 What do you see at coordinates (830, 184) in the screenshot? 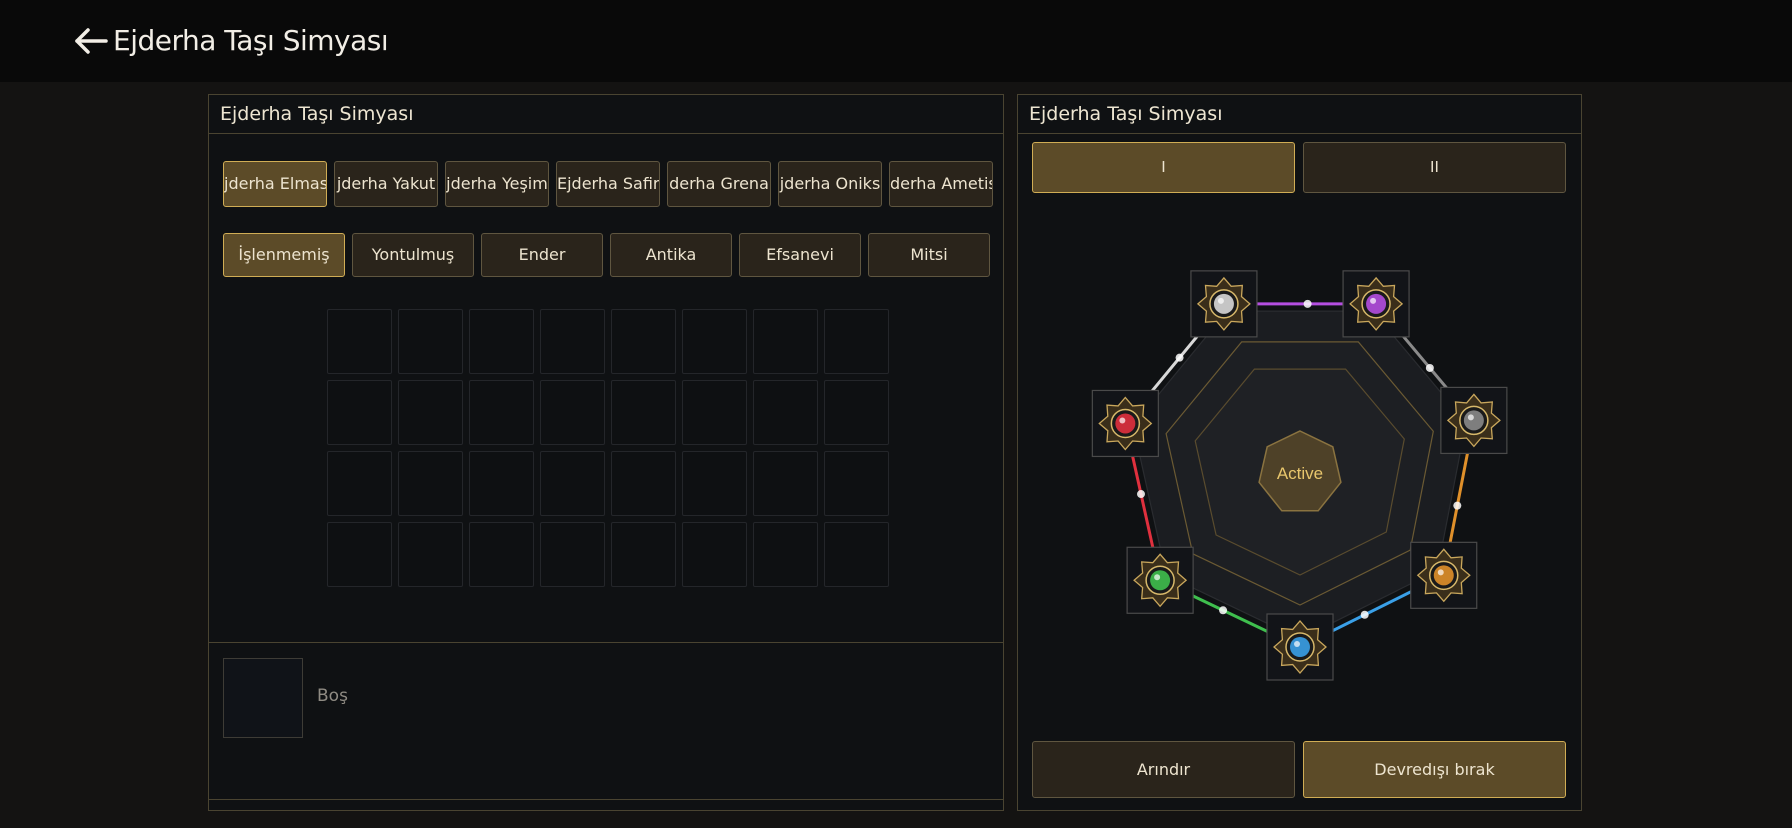
I see `tab-gem-oniks: jderha Oniks` at bounding box center [830, 184].